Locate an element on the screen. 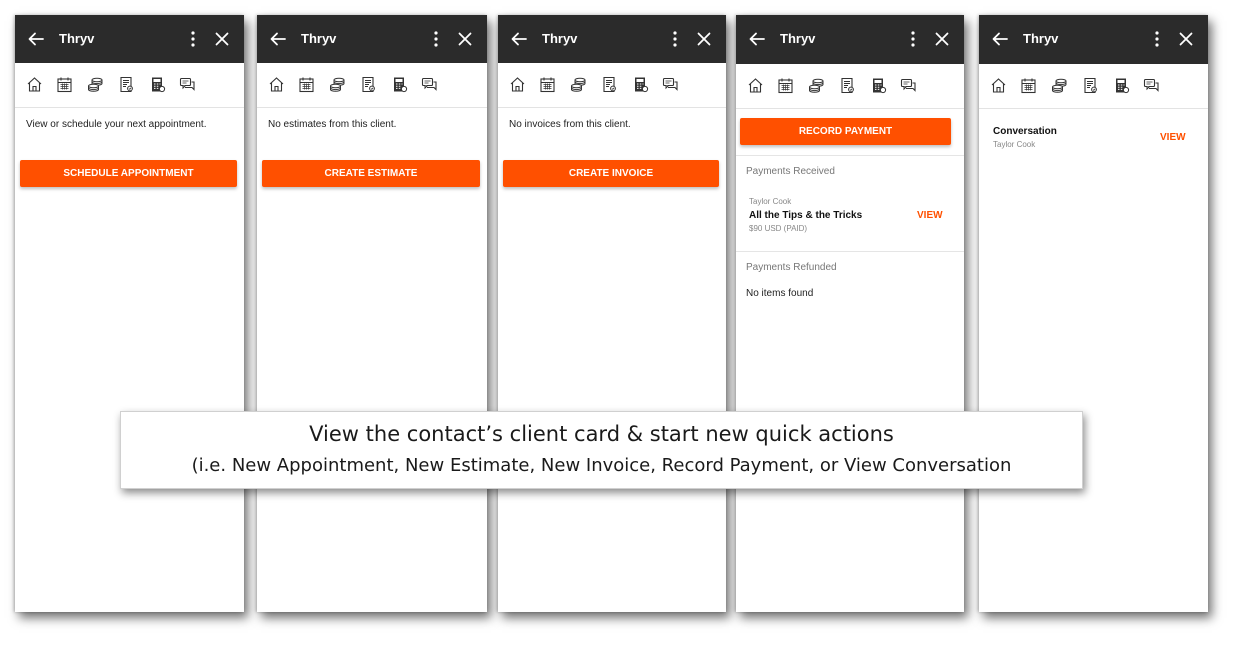  payments-received-label: Payments Received is located at coordinates (790, 171).